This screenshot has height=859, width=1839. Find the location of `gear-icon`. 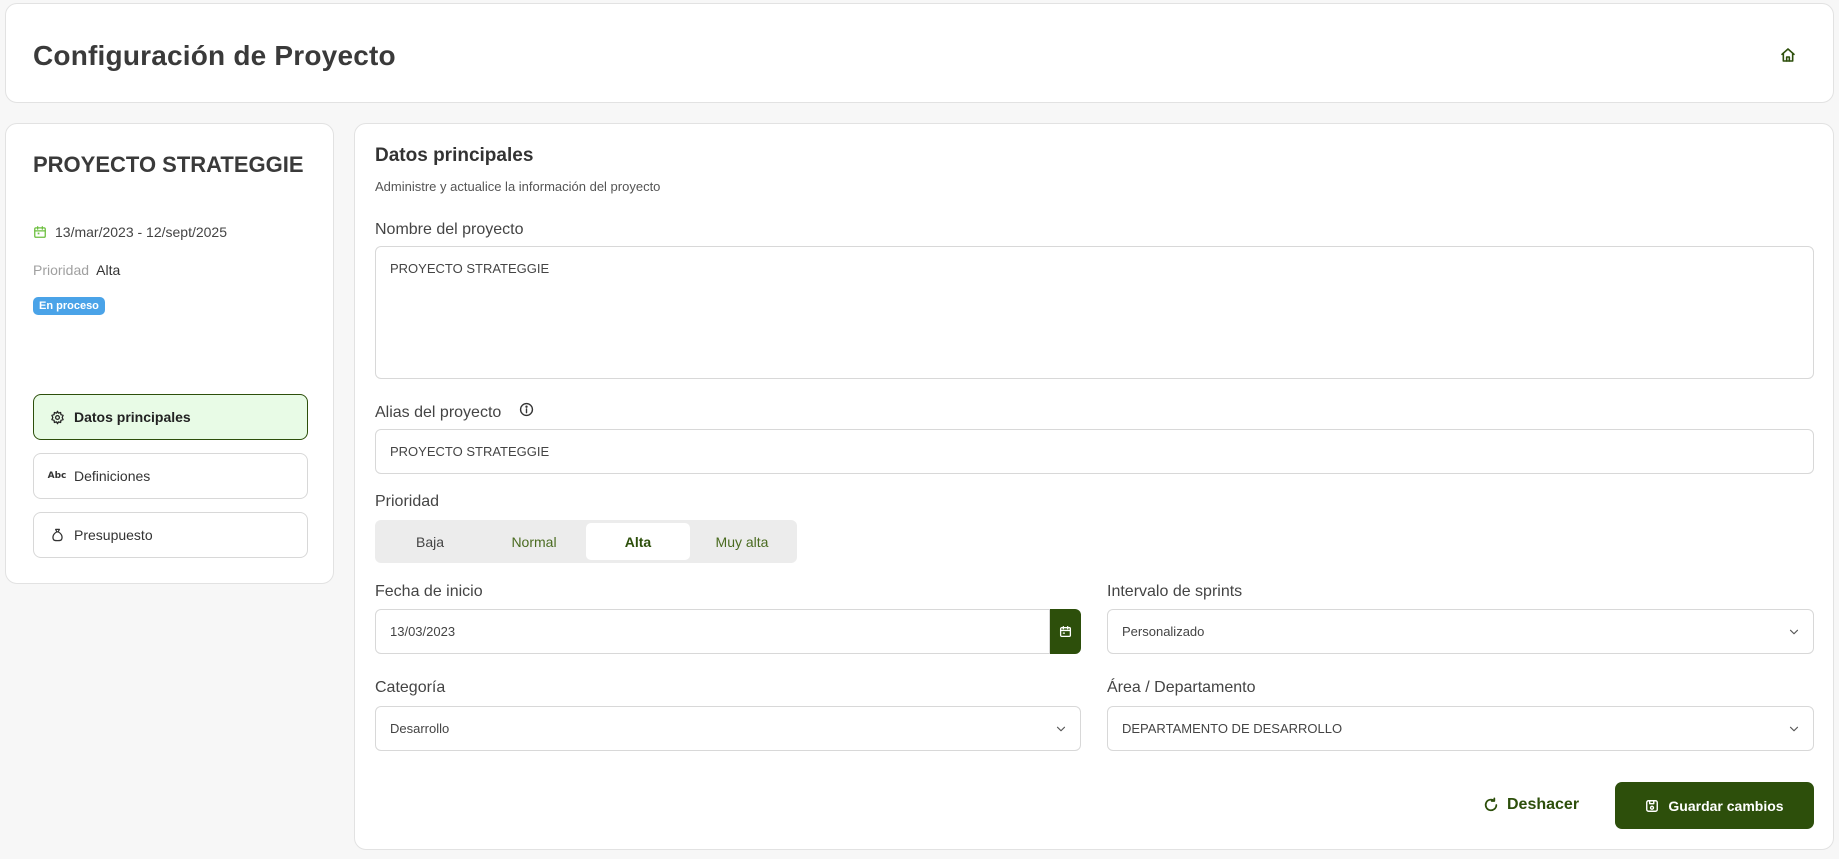

gear-icon is located at coordinates (57, 417).